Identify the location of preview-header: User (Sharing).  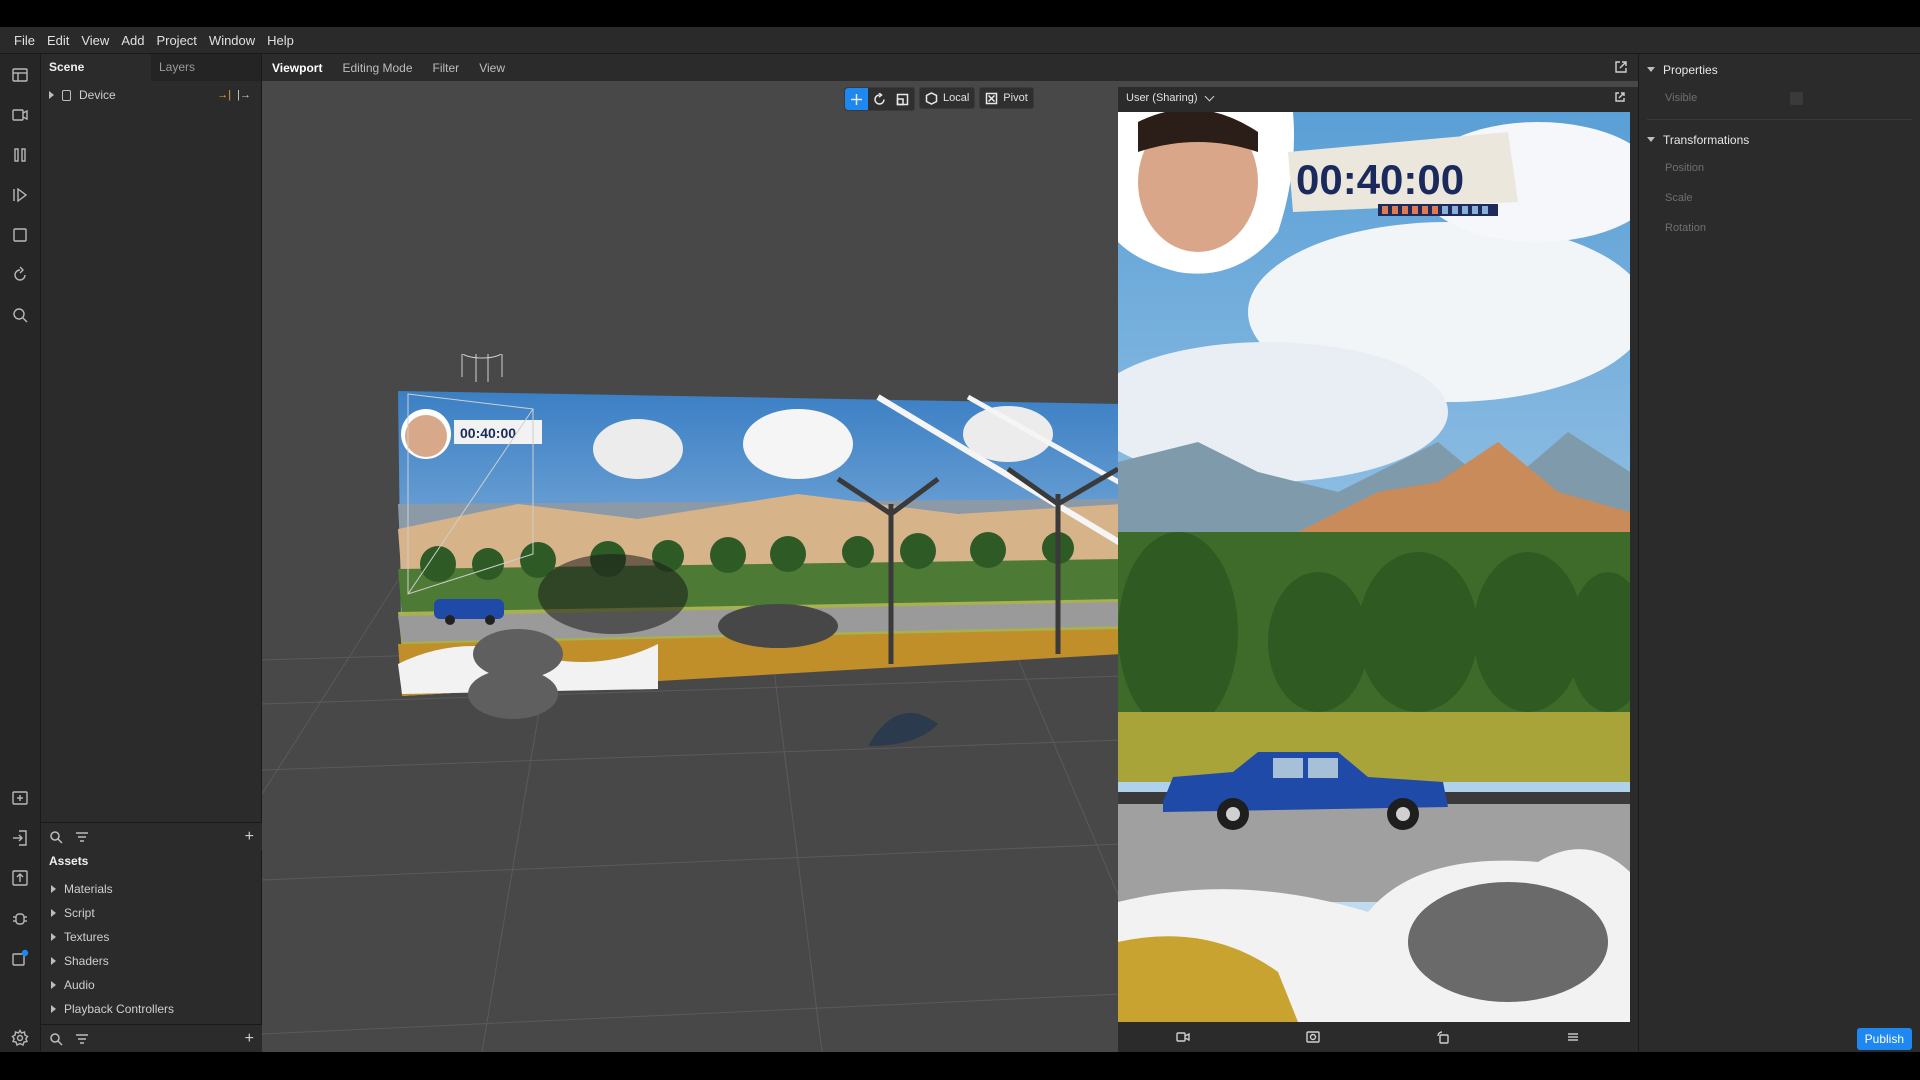
(1378, 98).